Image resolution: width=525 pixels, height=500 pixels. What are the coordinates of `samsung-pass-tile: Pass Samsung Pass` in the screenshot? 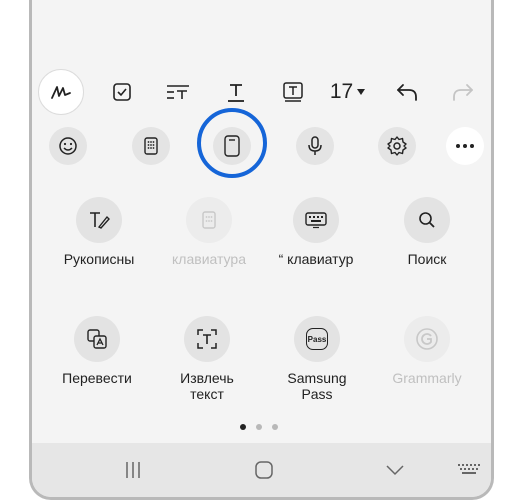 It's located at (317, 359).